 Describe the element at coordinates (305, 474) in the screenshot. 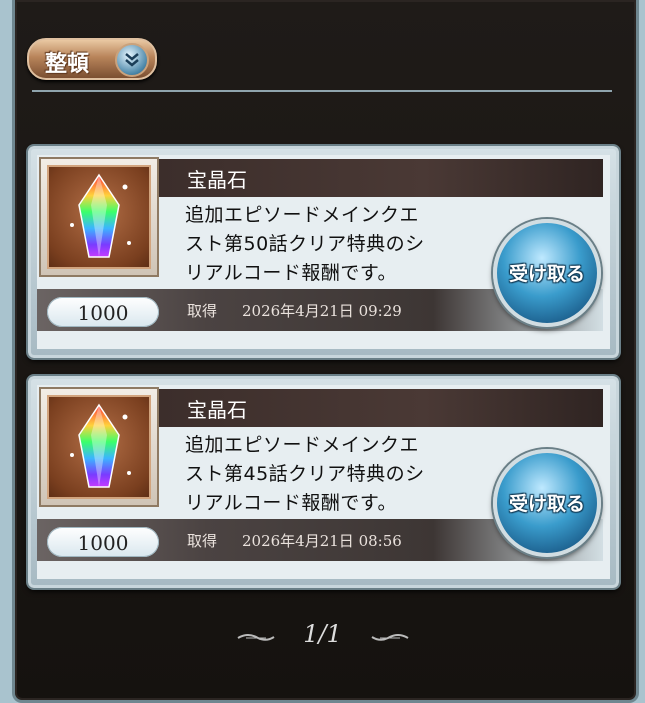

I see `description-line: スト第45話クリア特典のシ` at that location.